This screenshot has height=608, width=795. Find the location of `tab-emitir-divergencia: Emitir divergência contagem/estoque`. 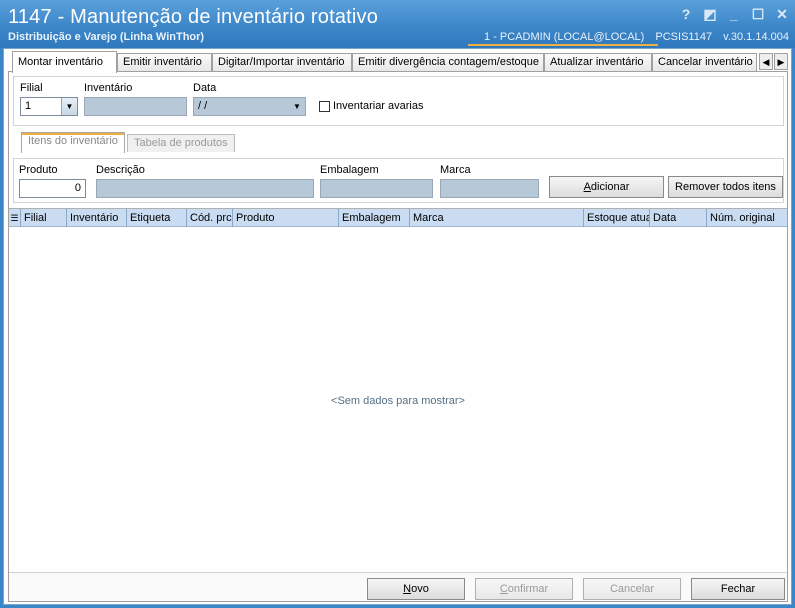

tab-emitir-divergencia: Emitir divergência contagem/estoque is located at coordinates (448, 62).